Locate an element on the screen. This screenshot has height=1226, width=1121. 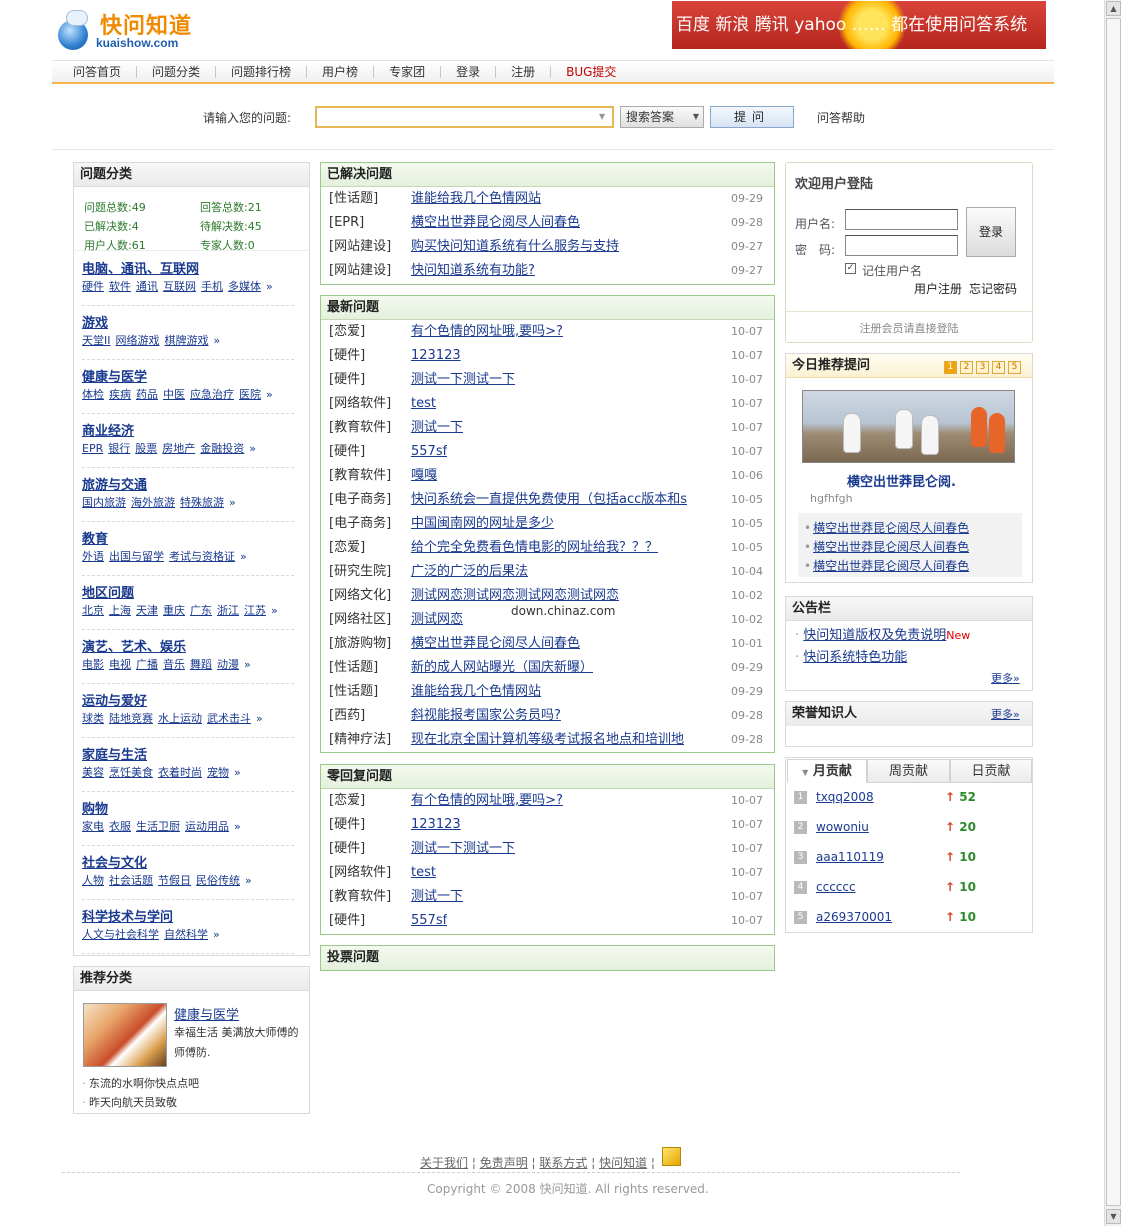
subcategory-link: 重庆 is located at coordinates (174, 610).